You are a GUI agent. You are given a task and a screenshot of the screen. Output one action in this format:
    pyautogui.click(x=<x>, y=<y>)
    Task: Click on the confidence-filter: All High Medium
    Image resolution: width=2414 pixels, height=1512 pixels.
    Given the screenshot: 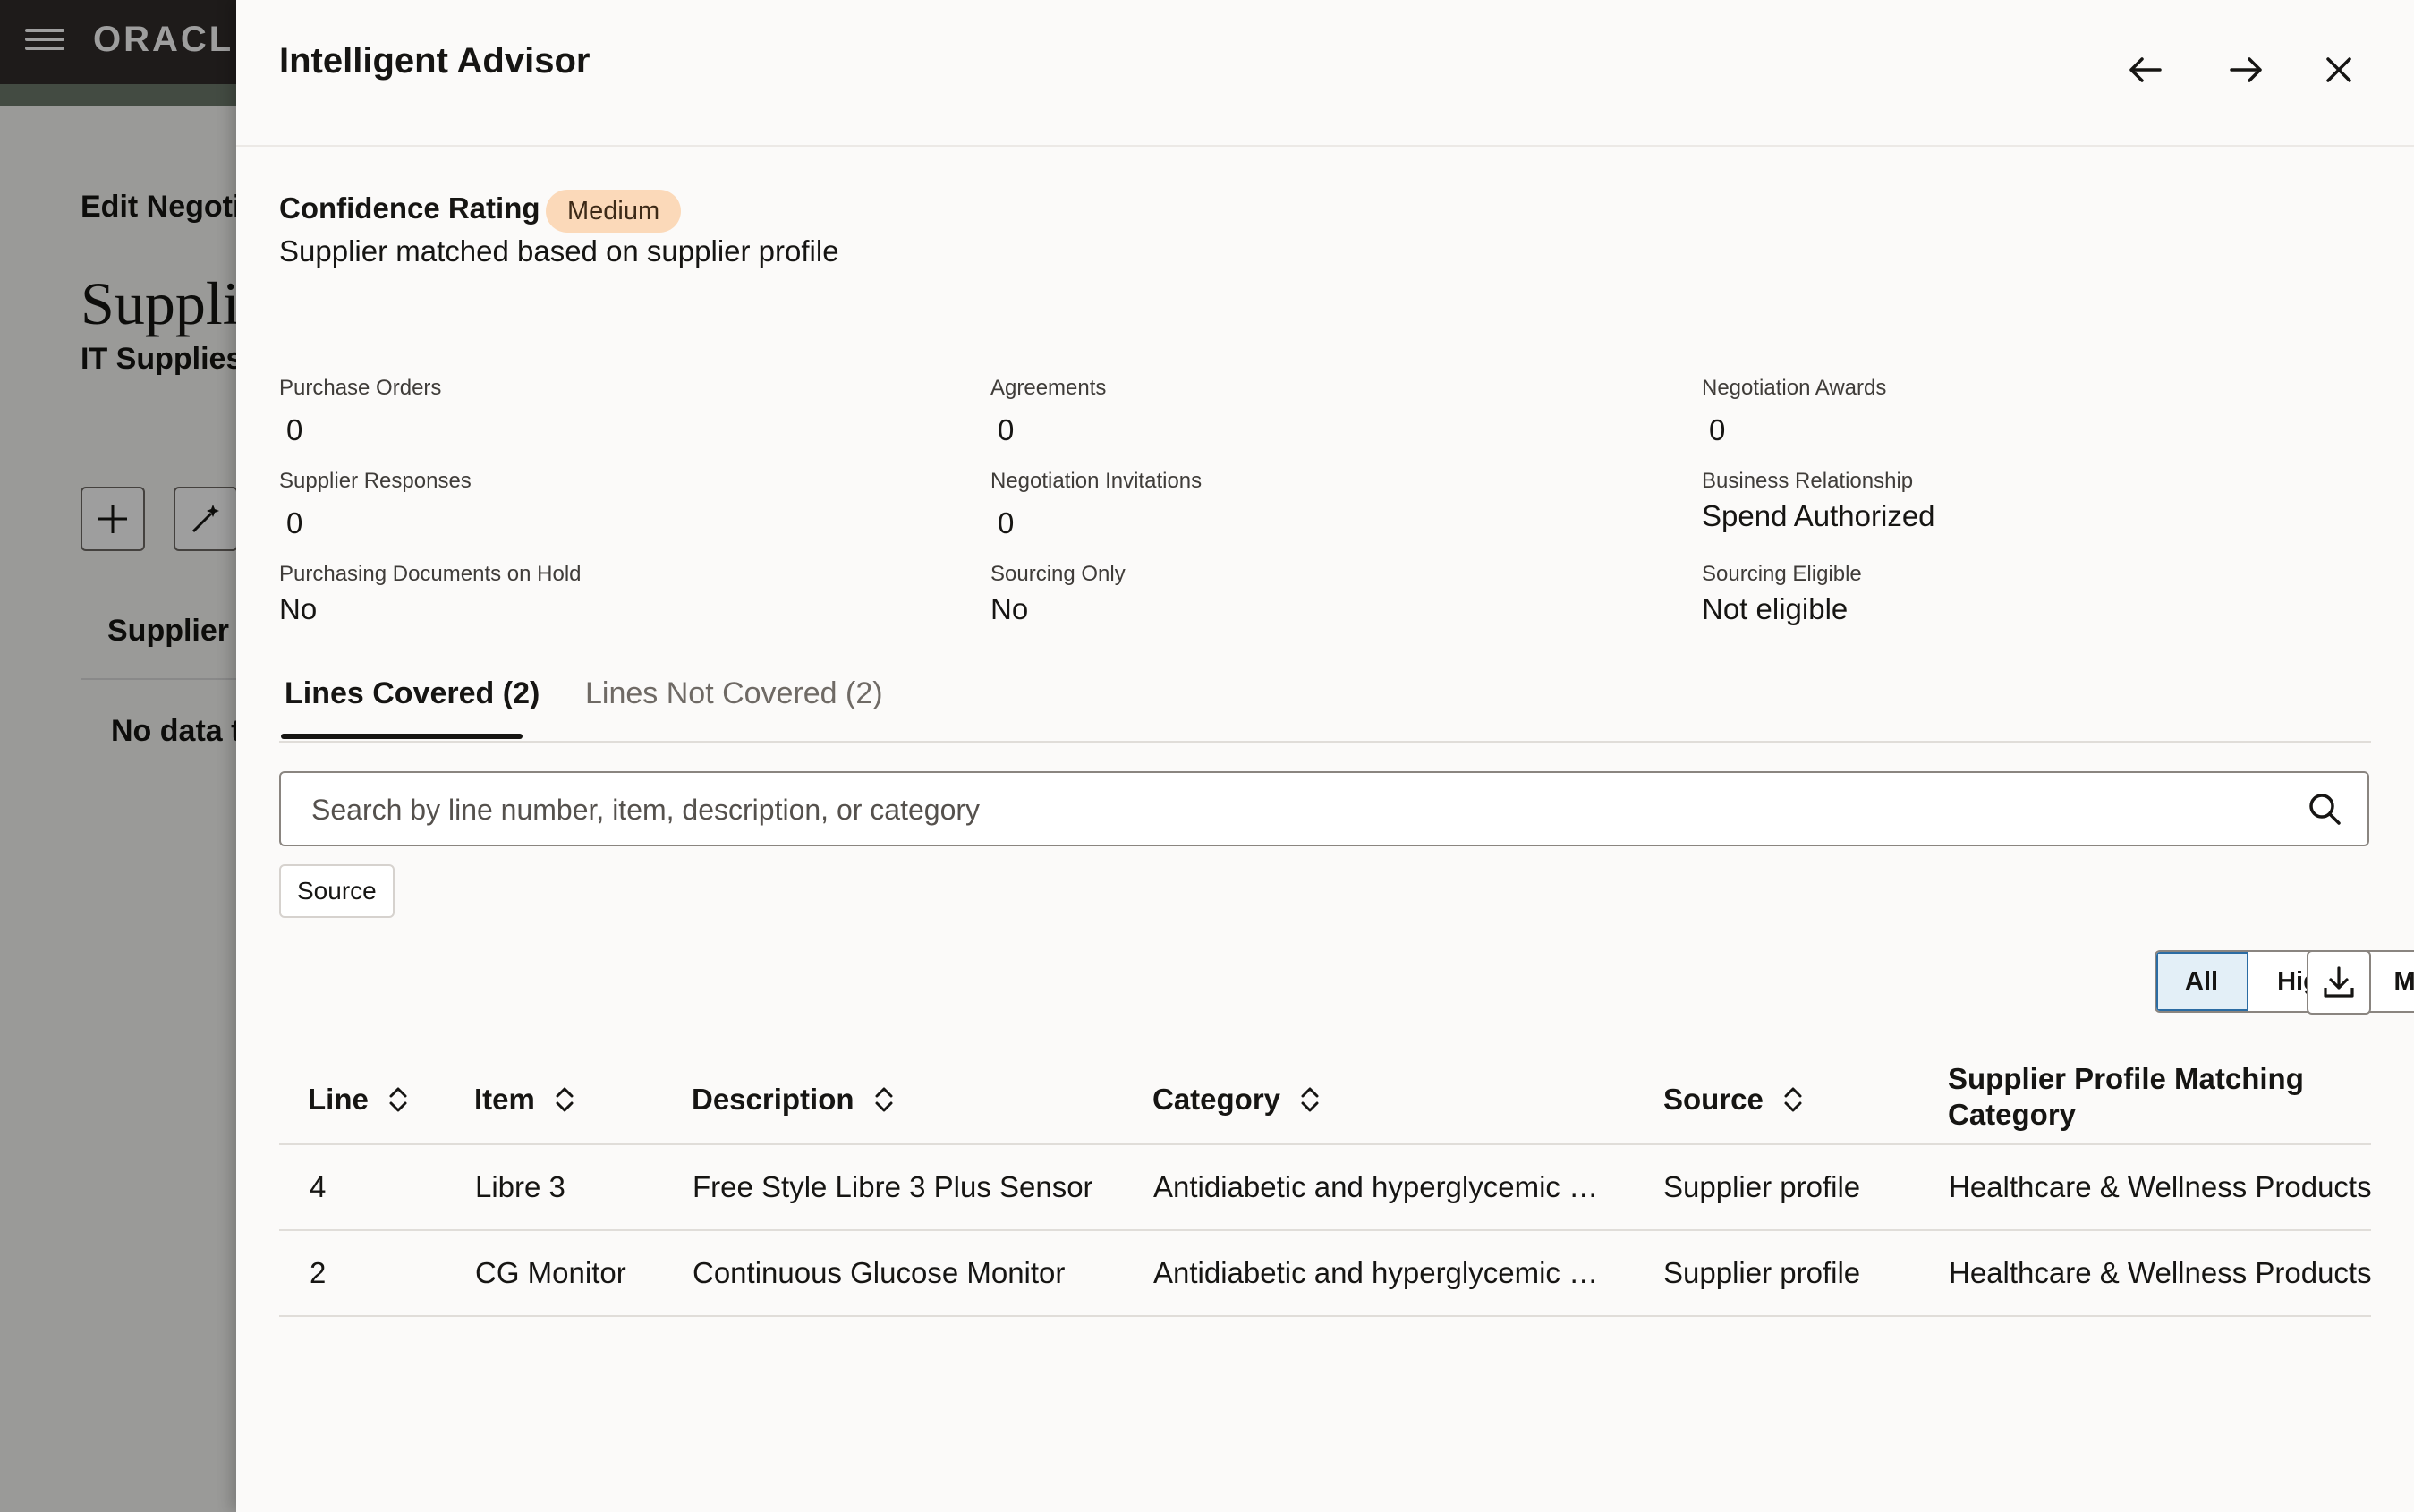 What is the action you would take?
    pyautogui.click(x=2284, y=981)
    